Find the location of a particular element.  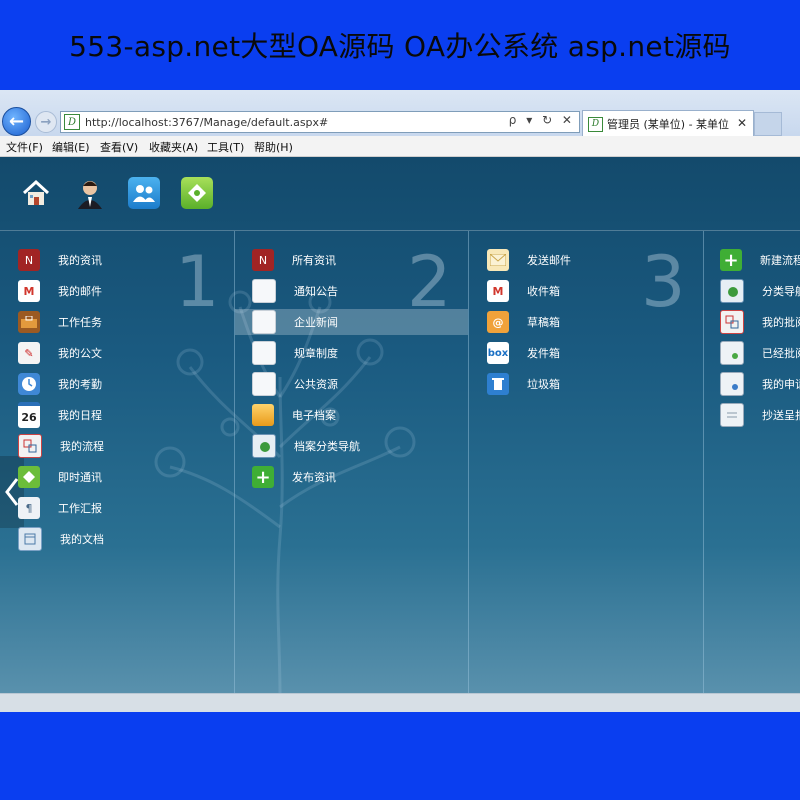

menu-item: 垃圾箱 is located at coordinates (592, 384).